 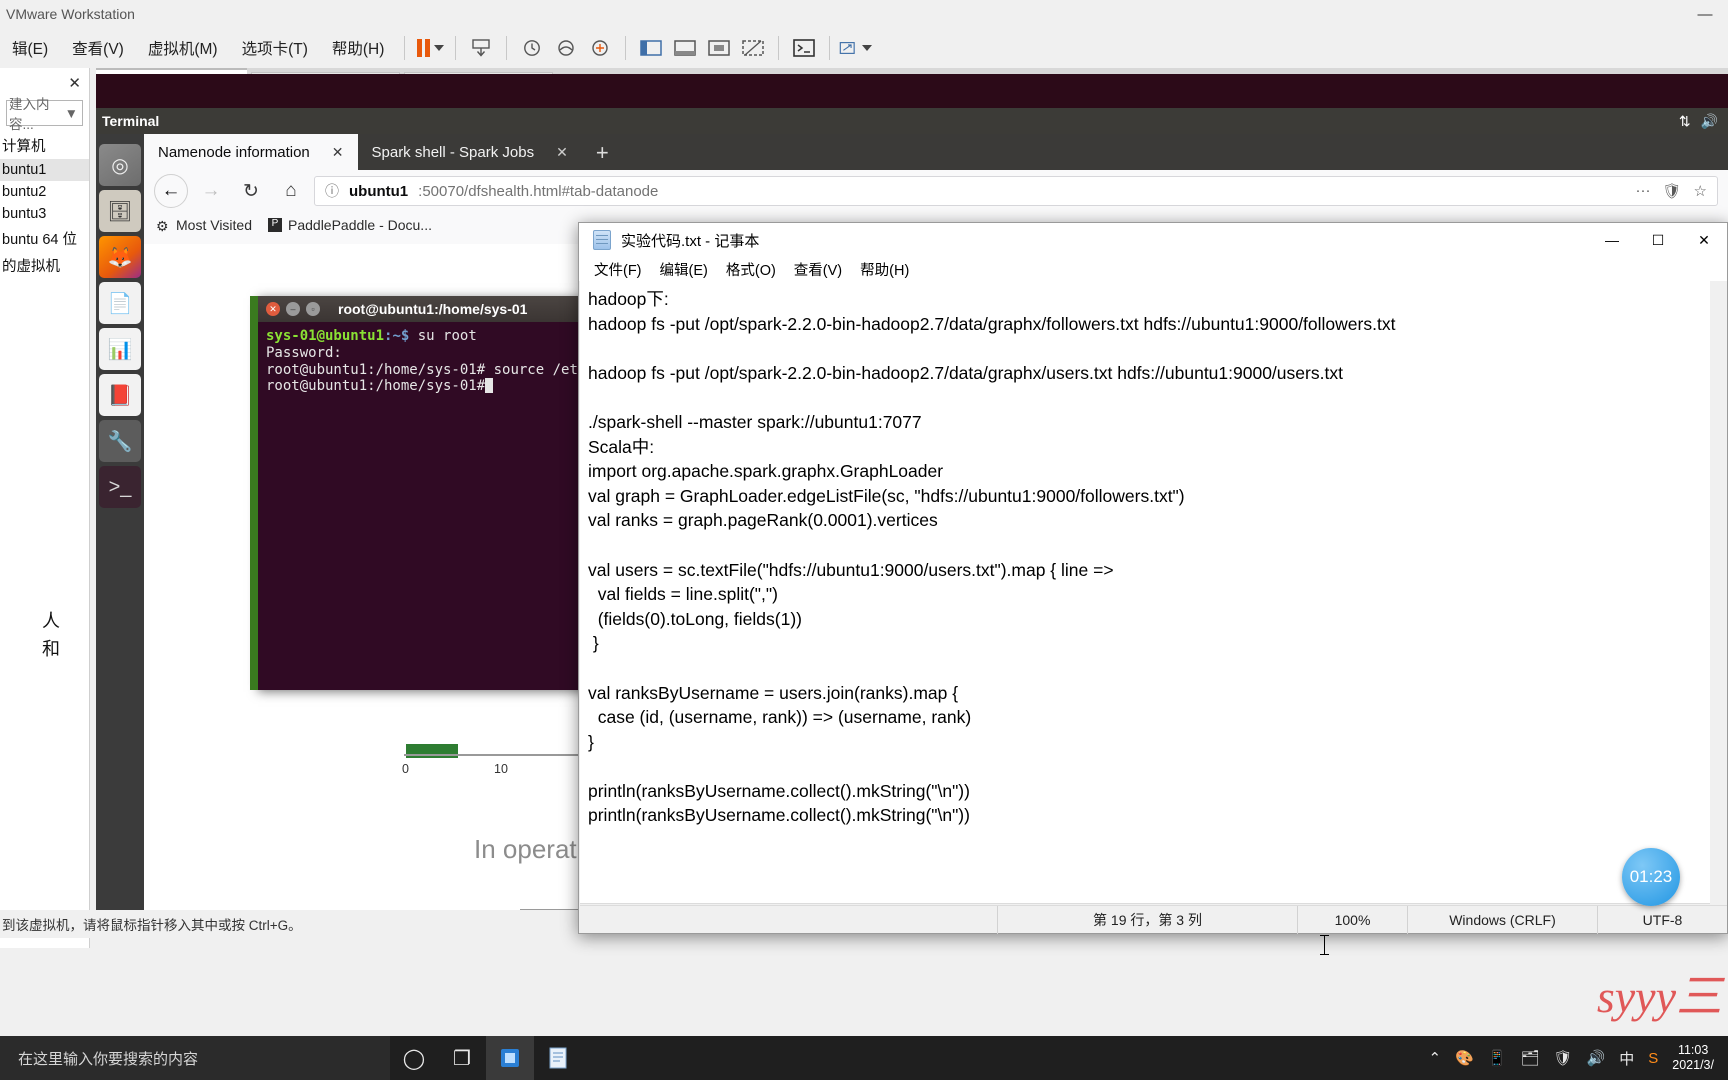 What do you see at coordinates (414, 1058) in the screenshot?
I see `cortana-icon: ◯` at bounding box center [414, 1058].